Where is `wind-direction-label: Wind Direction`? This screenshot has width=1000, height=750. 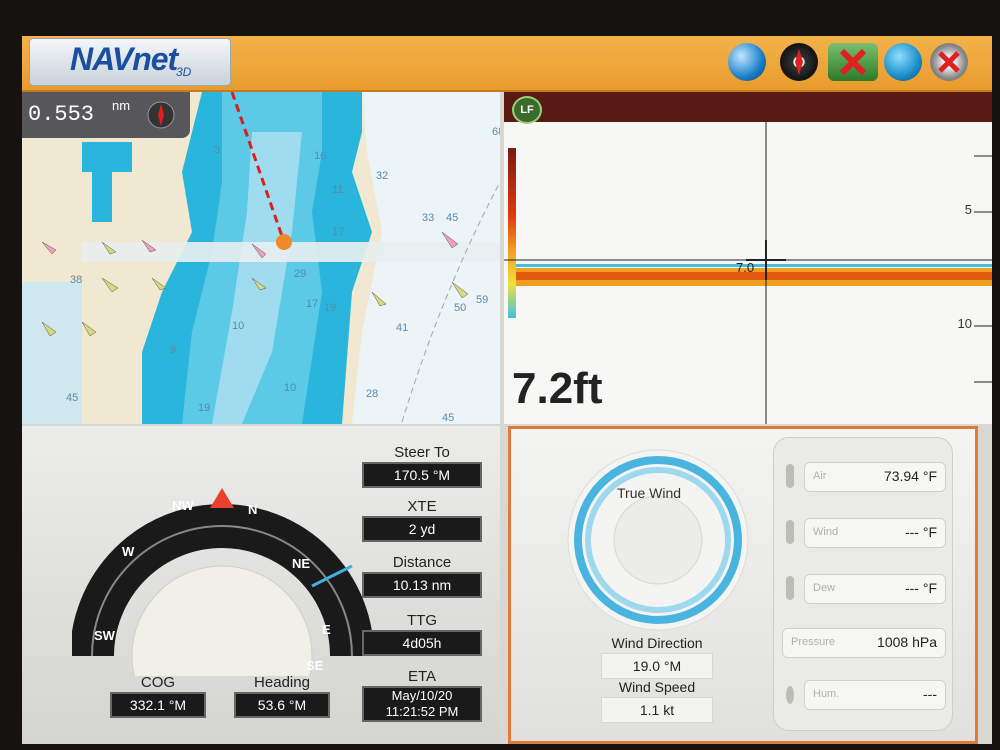 wind-direction-label: Wind Direction is located at coordinates (657, 643).